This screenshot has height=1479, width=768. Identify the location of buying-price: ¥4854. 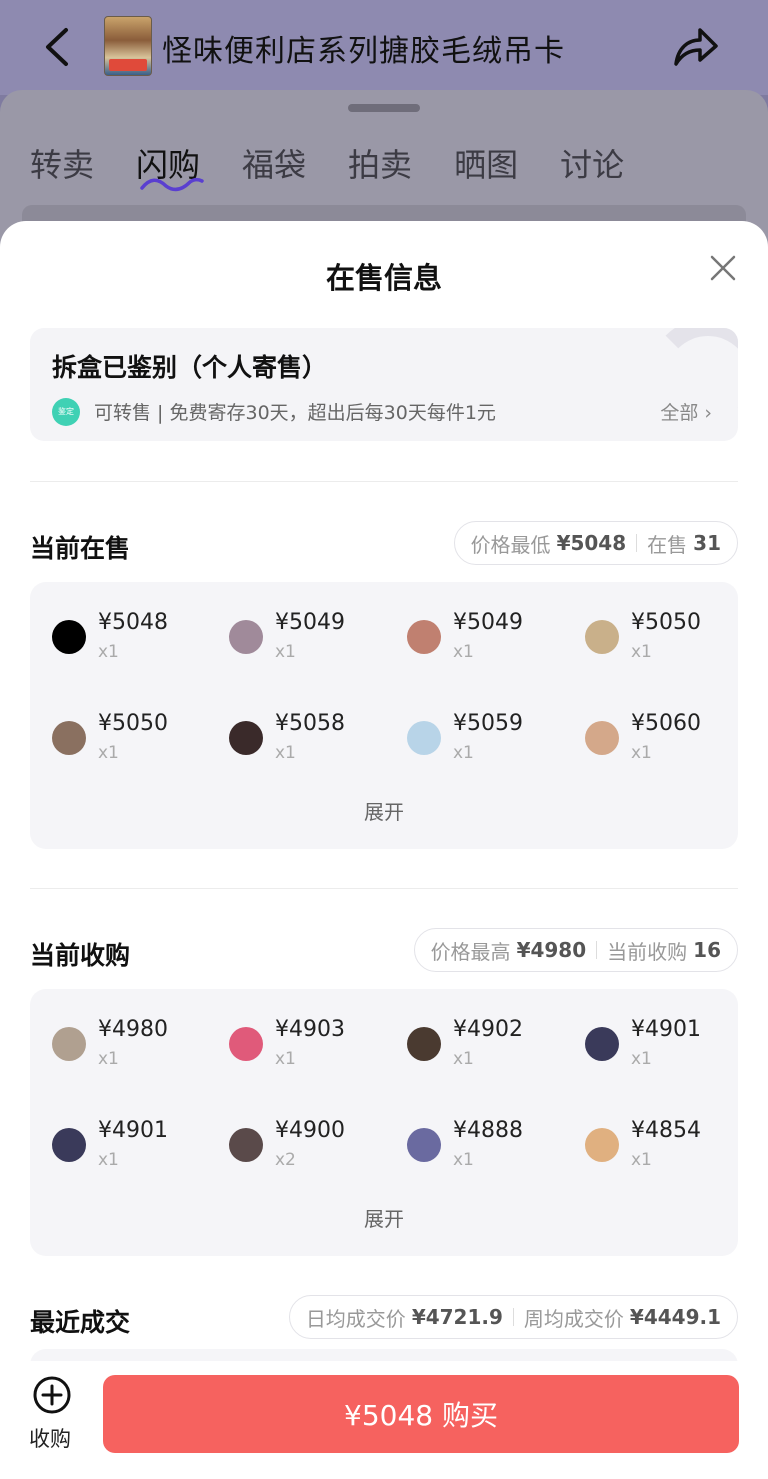
(666, 1130).